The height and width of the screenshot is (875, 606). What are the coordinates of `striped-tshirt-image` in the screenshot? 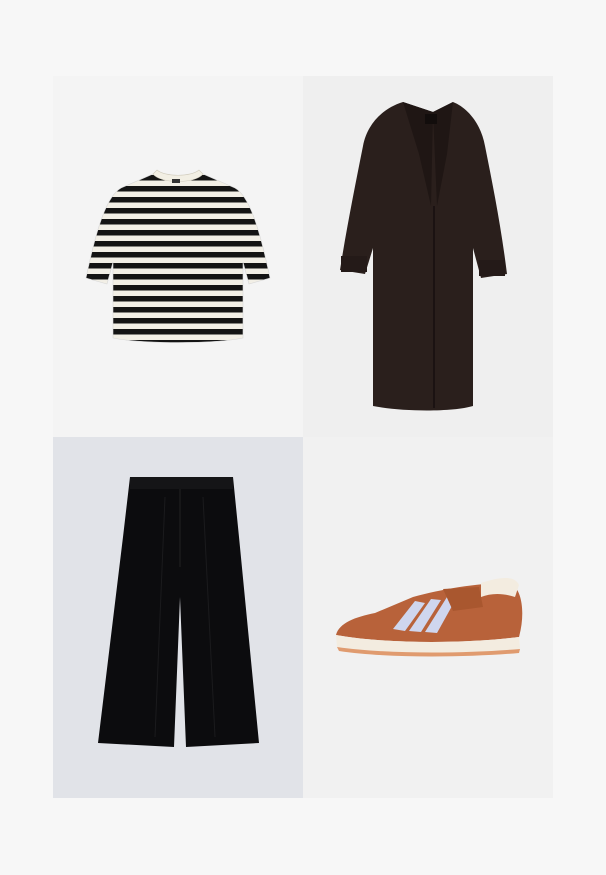 It's located at (178, 256).